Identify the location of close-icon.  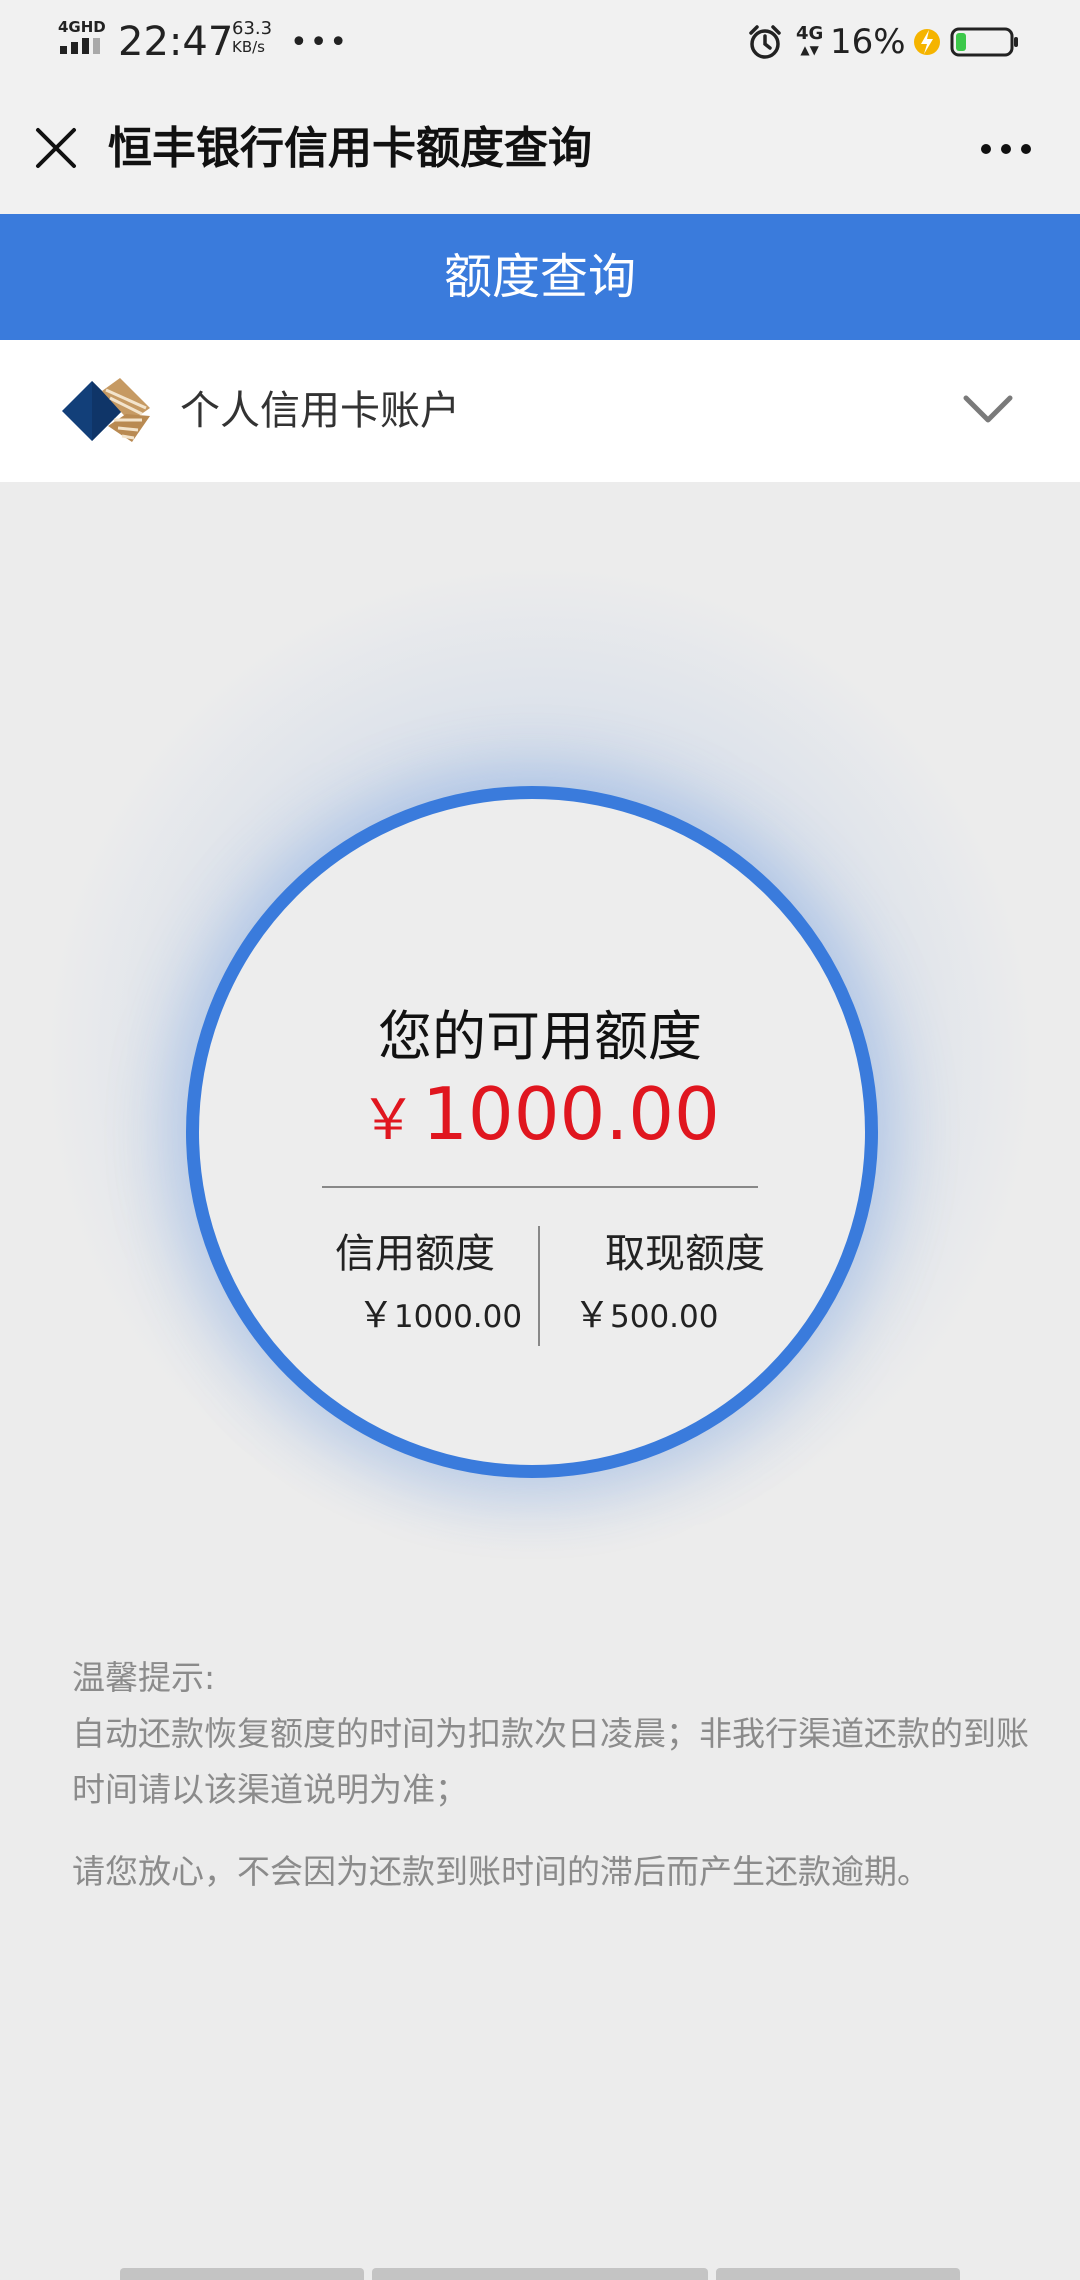
(56, 148).